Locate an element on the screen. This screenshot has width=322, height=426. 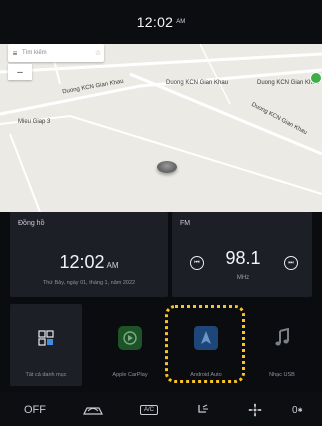
grid-icon is located at coordinates (46, 338).